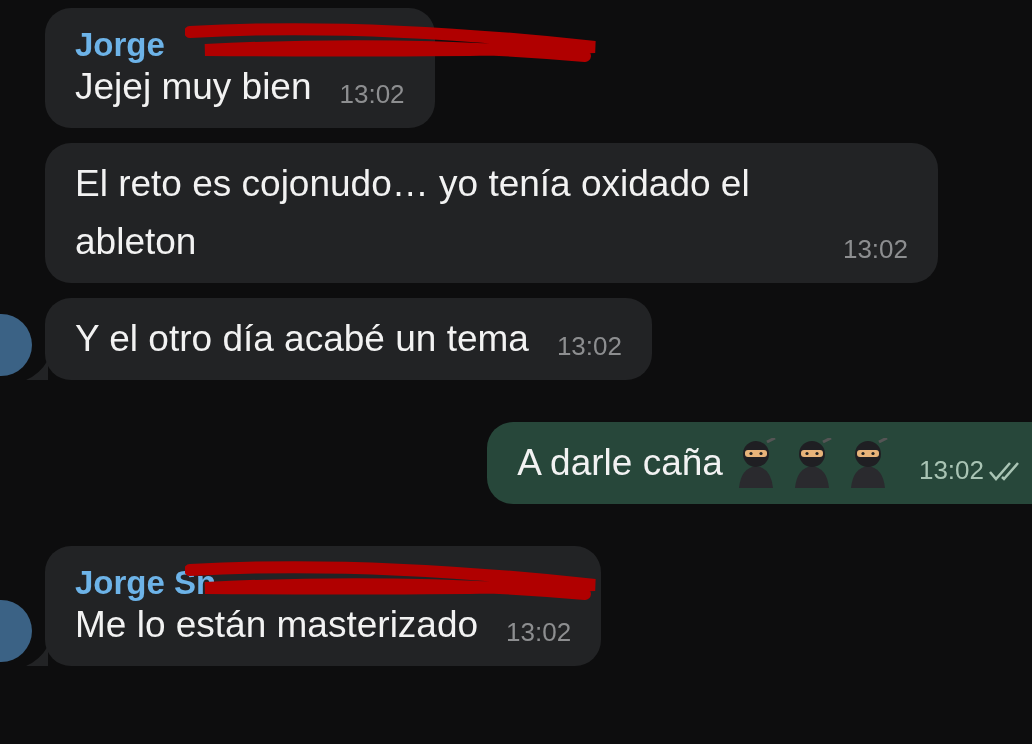 This screenshot has height=744, width=1032. What do you see at coordinates (302, 339) in the screenshot?
I see `message-text: Y el otro día acabé un tema` at bounding box center [302, 339].